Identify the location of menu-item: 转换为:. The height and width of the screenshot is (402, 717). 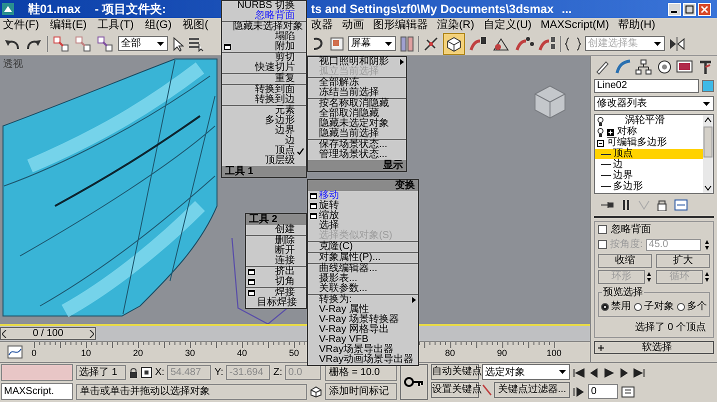
(363, 300).